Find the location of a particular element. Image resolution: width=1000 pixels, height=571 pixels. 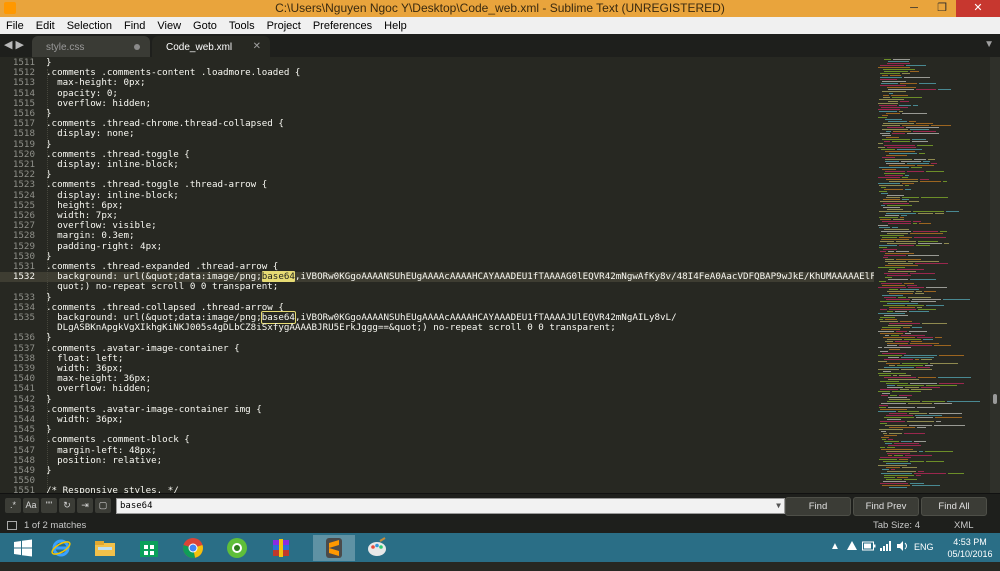

maximize-button: ❐ is located at coordinates (942, 8).